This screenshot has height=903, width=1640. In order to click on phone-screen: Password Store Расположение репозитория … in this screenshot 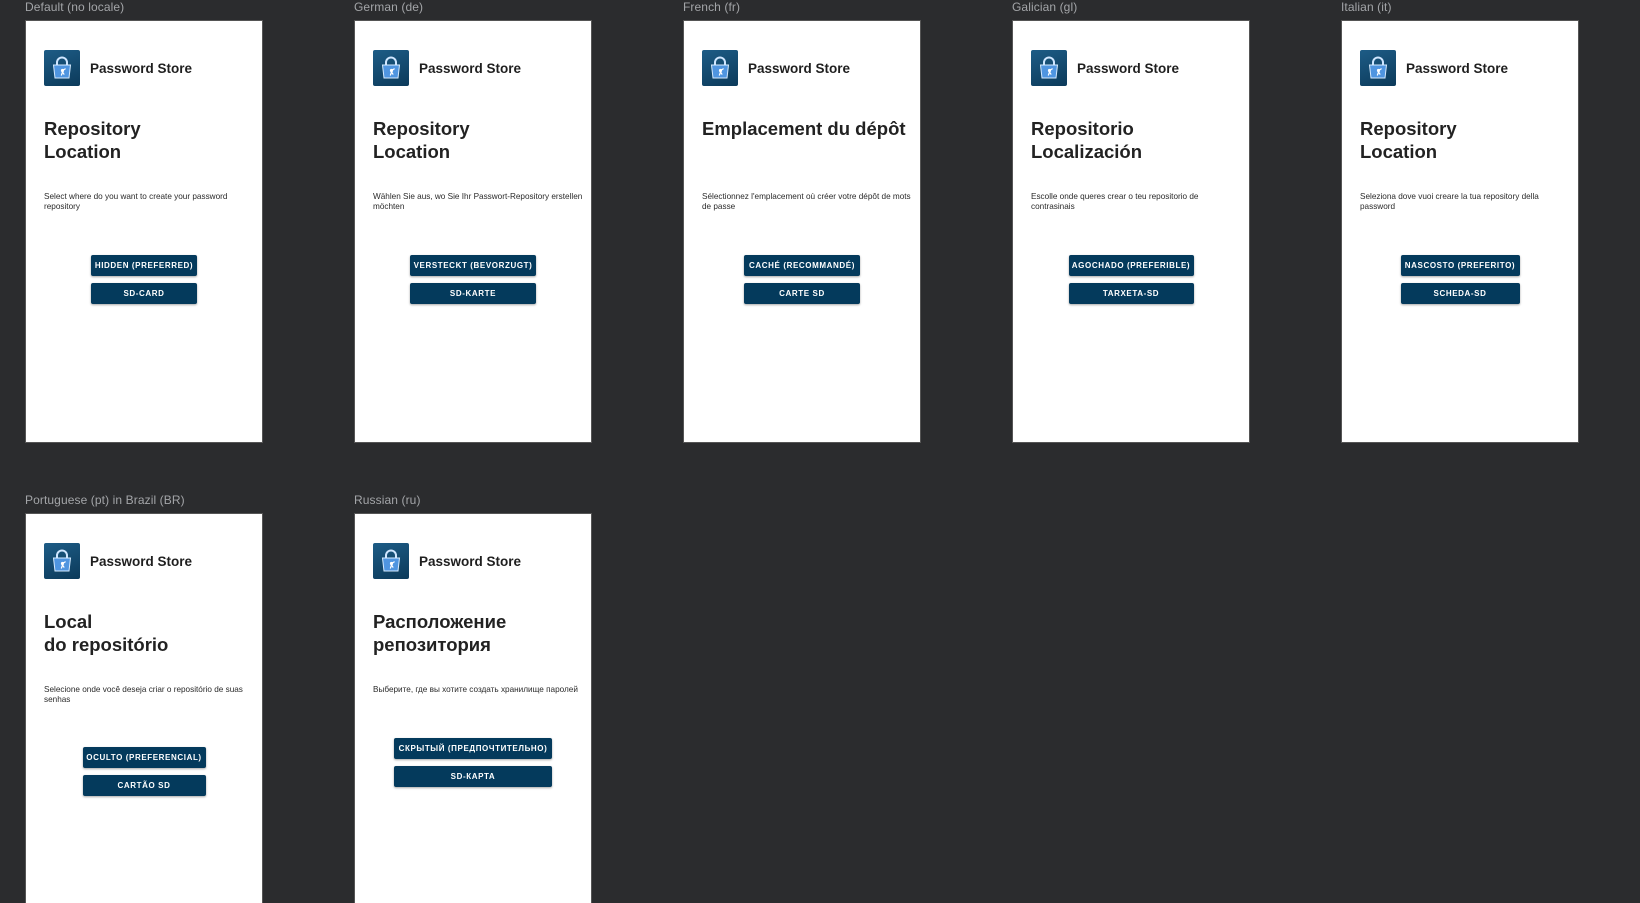, I will do `click(473, 708)`.